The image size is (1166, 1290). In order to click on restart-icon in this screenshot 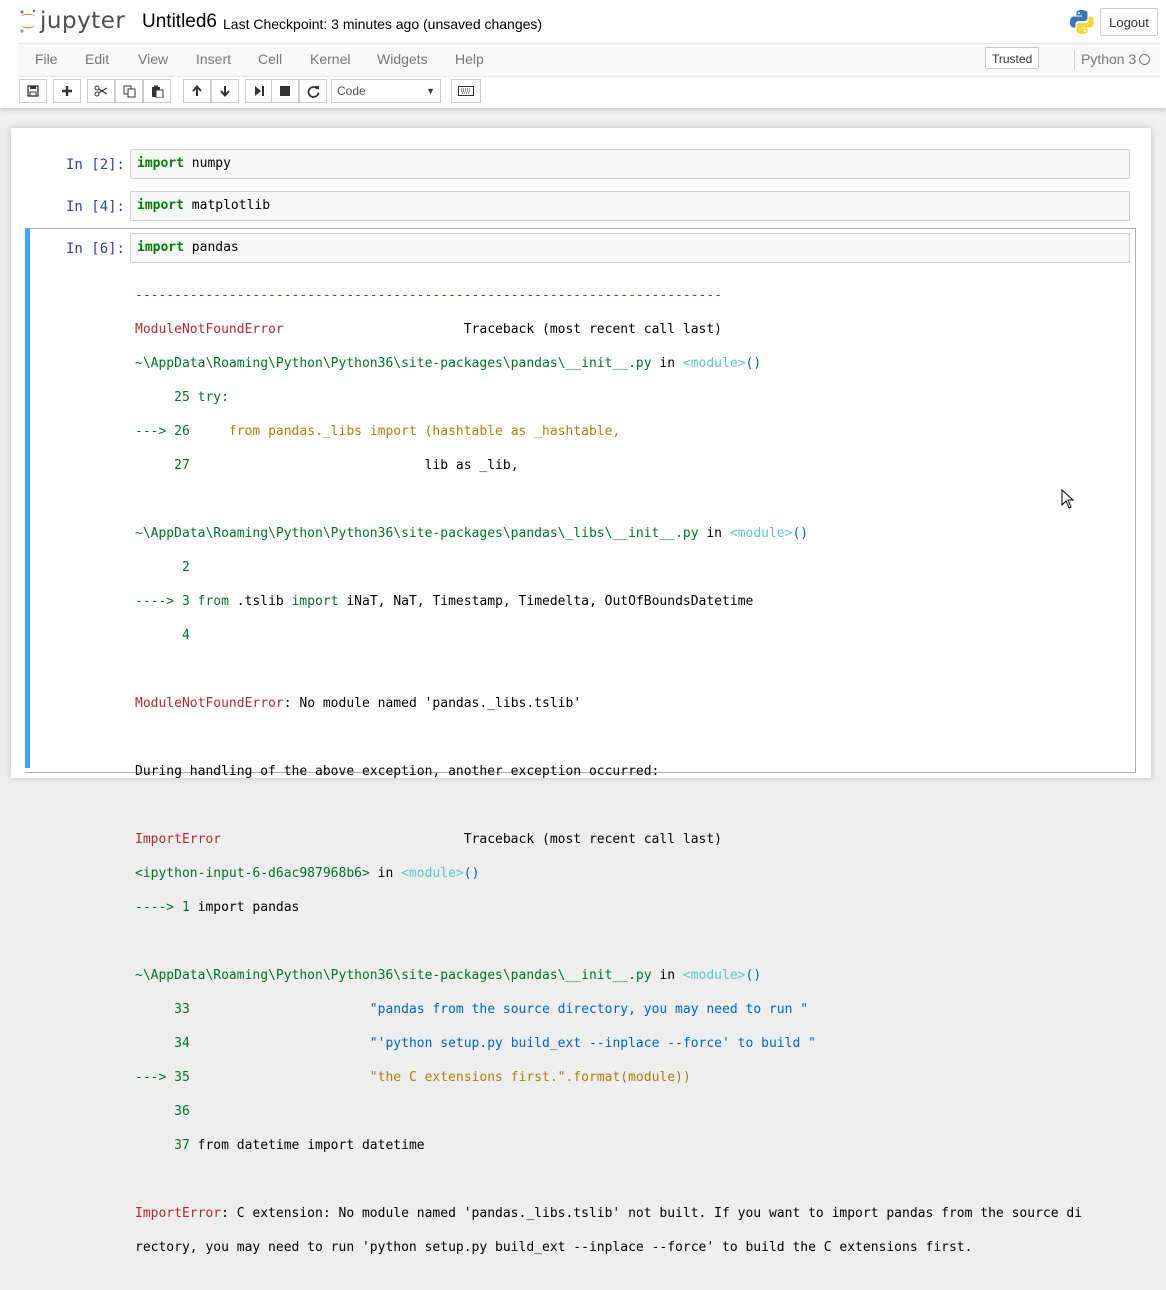, I will do `click(313, 91)`.